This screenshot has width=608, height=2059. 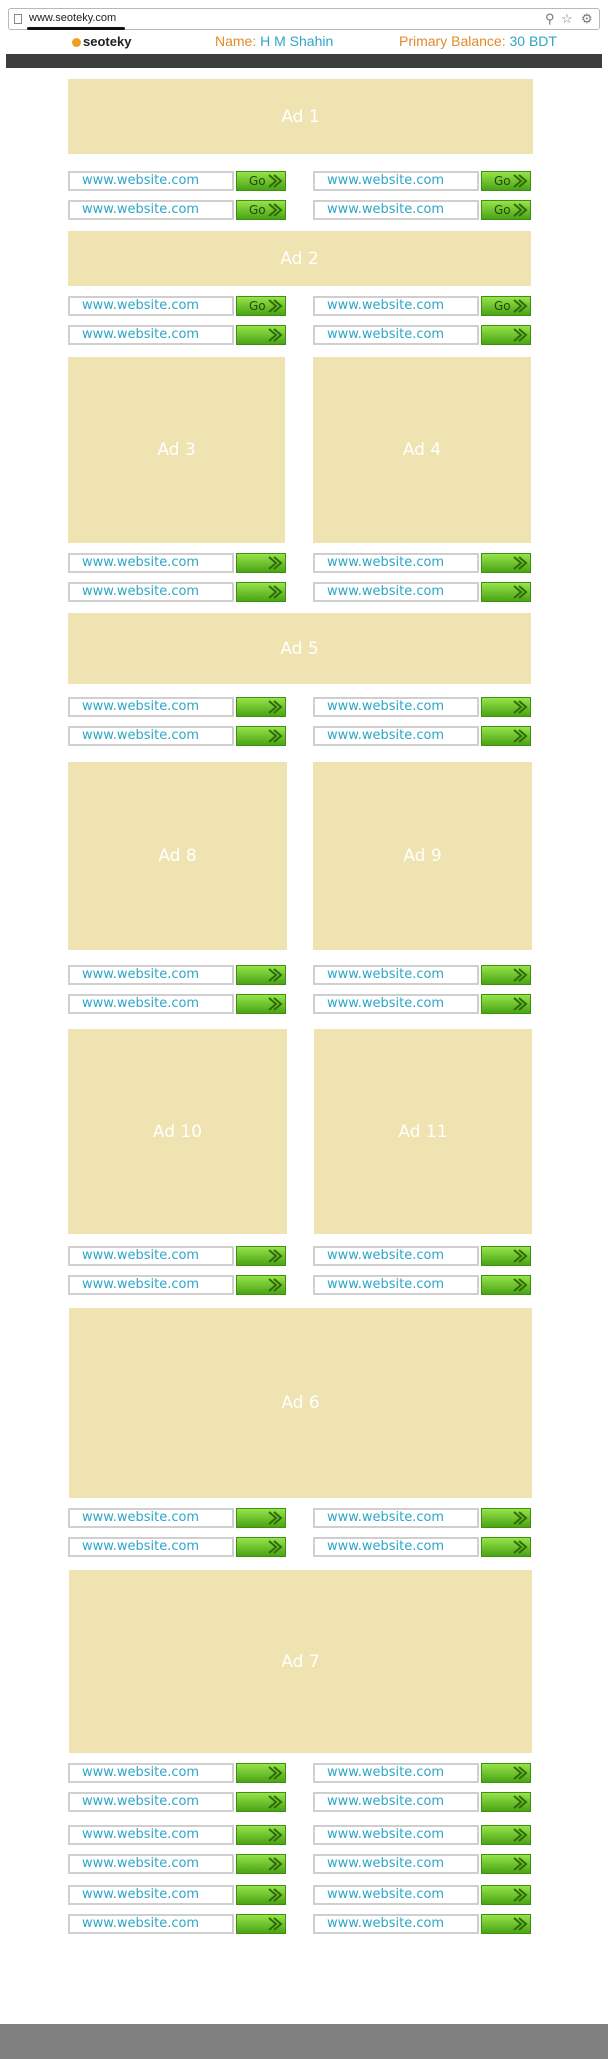 I want to click on link-row: www.website.com, so click(x=422, y=1773).